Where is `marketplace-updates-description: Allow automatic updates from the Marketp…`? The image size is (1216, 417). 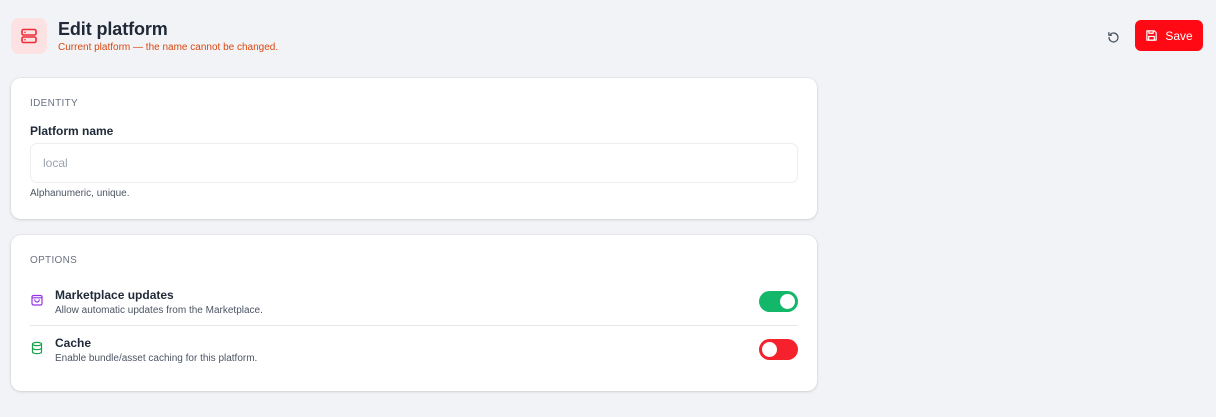
marketplace-updates-description: Allow automatic updates from the Marketp… is located at coordinates (159, 310).